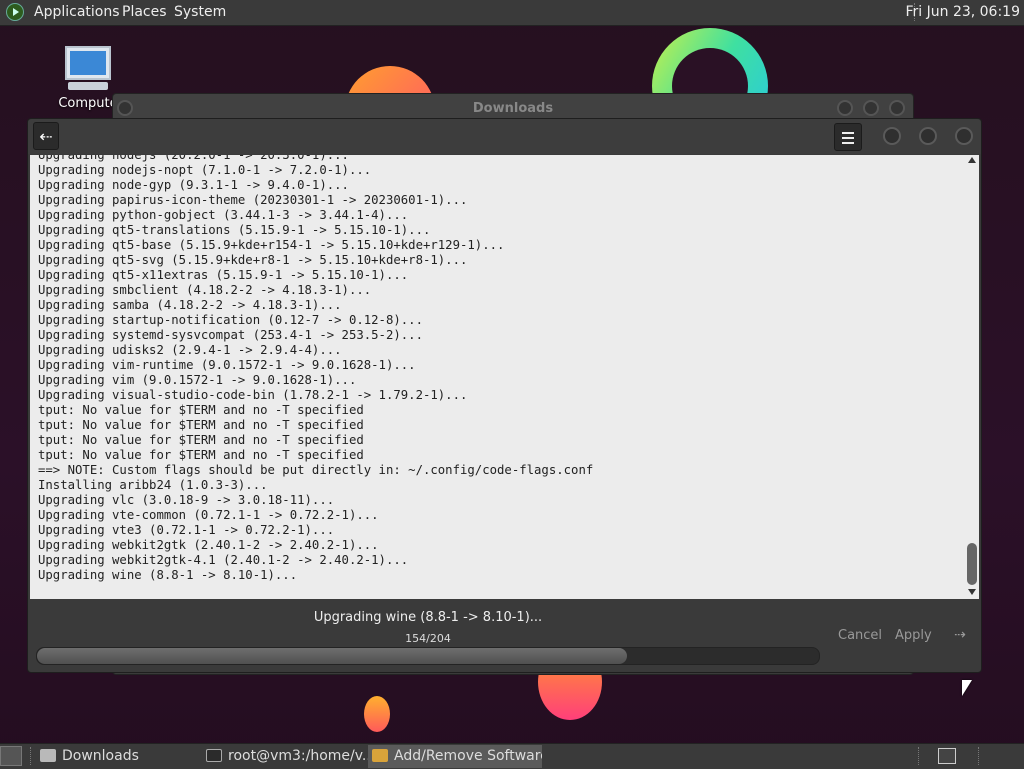 The width and height of the screenshot is (1024, 769). Describe the element at coordinates (972, 564) in the screenshot. I see `scrollbar-thumb` at that location.